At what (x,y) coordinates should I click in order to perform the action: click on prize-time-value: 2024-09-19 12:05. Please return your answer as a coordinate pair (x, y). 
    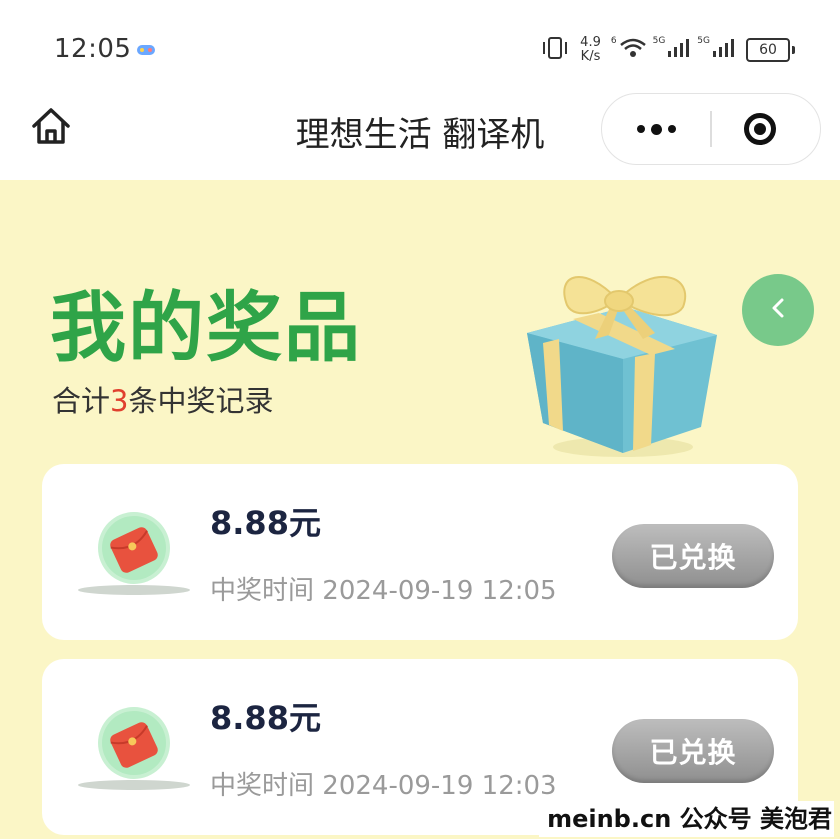
    Looking at the image, I should click on (439, 591).